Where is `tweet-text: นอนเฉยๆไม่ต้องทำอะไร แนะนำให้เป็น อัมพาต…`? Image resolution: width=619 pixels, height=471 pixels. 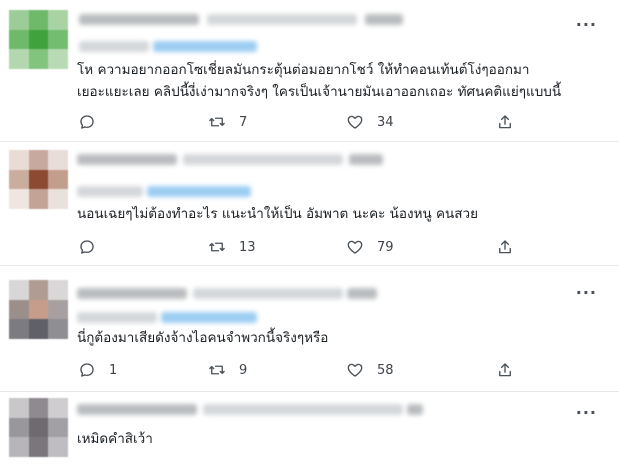
tweet-text: นอนเฉยๆไม่ต้องทำอะไร แนะนำให้เป็น อัมพาต… is located at coordinates (277, 214).